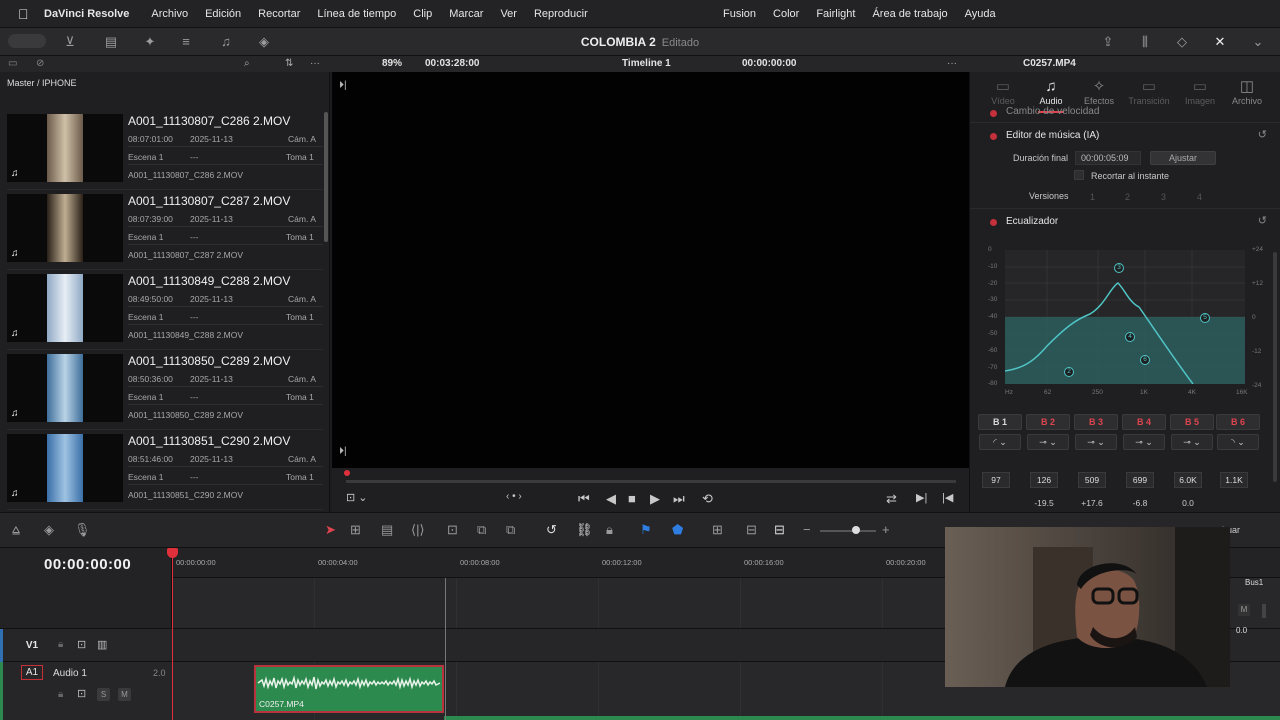 The image size is (1280, 720). I want to click on version-3: 3, so click(1163, 197).